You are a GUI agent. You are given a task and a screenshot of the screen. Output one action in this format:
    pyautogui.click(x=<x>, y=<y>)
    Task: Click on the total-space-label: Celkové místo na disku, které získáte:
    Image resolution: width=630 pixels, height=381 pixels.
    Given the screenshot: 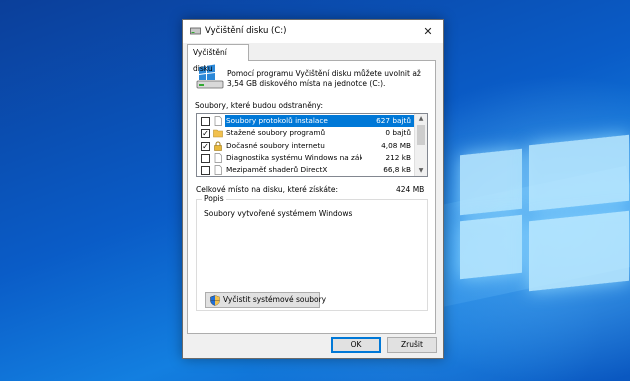 What is the action you would take?
    pyautogui.click(x=267, y=189)
    